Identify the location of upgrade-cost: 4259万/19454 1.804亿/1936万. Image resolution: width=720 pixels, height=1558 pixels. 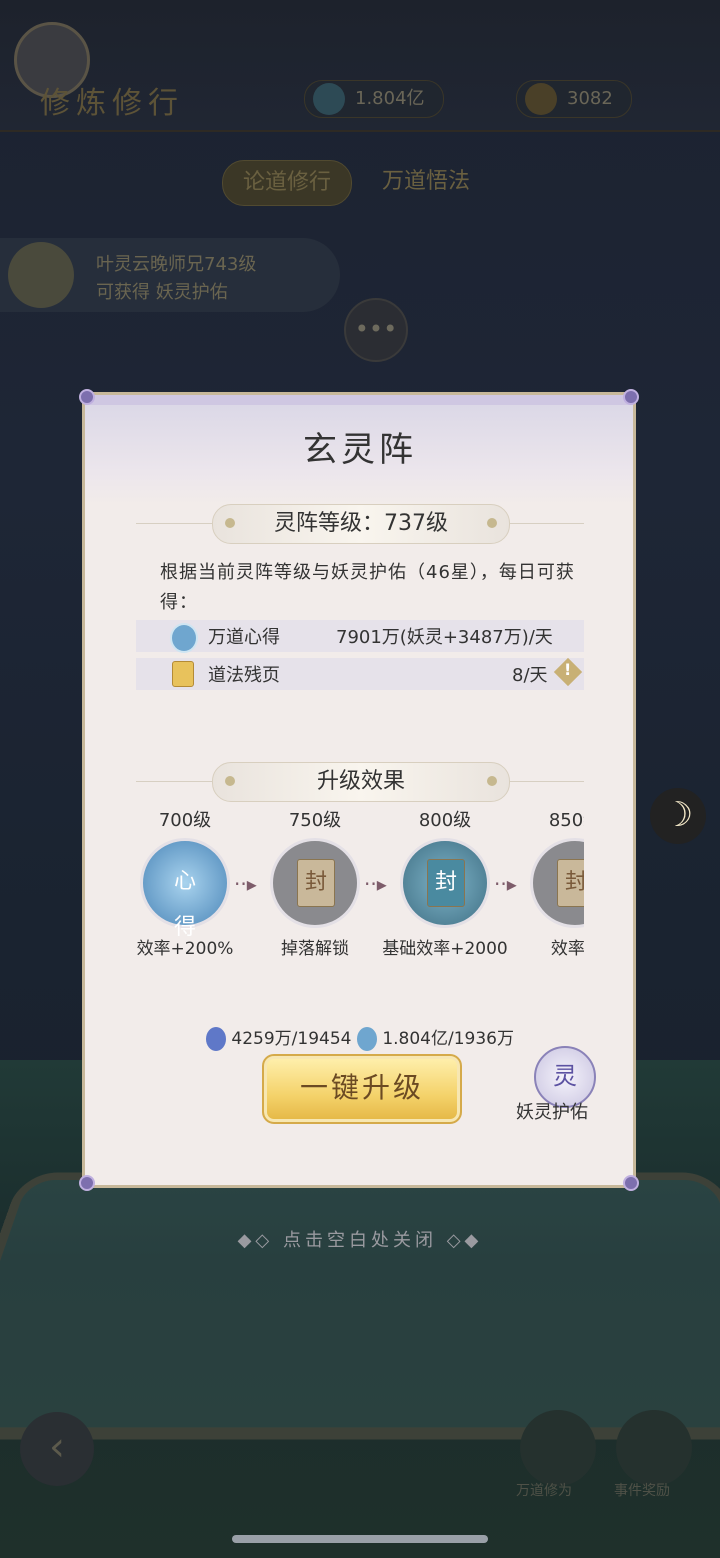
(360, 1037).